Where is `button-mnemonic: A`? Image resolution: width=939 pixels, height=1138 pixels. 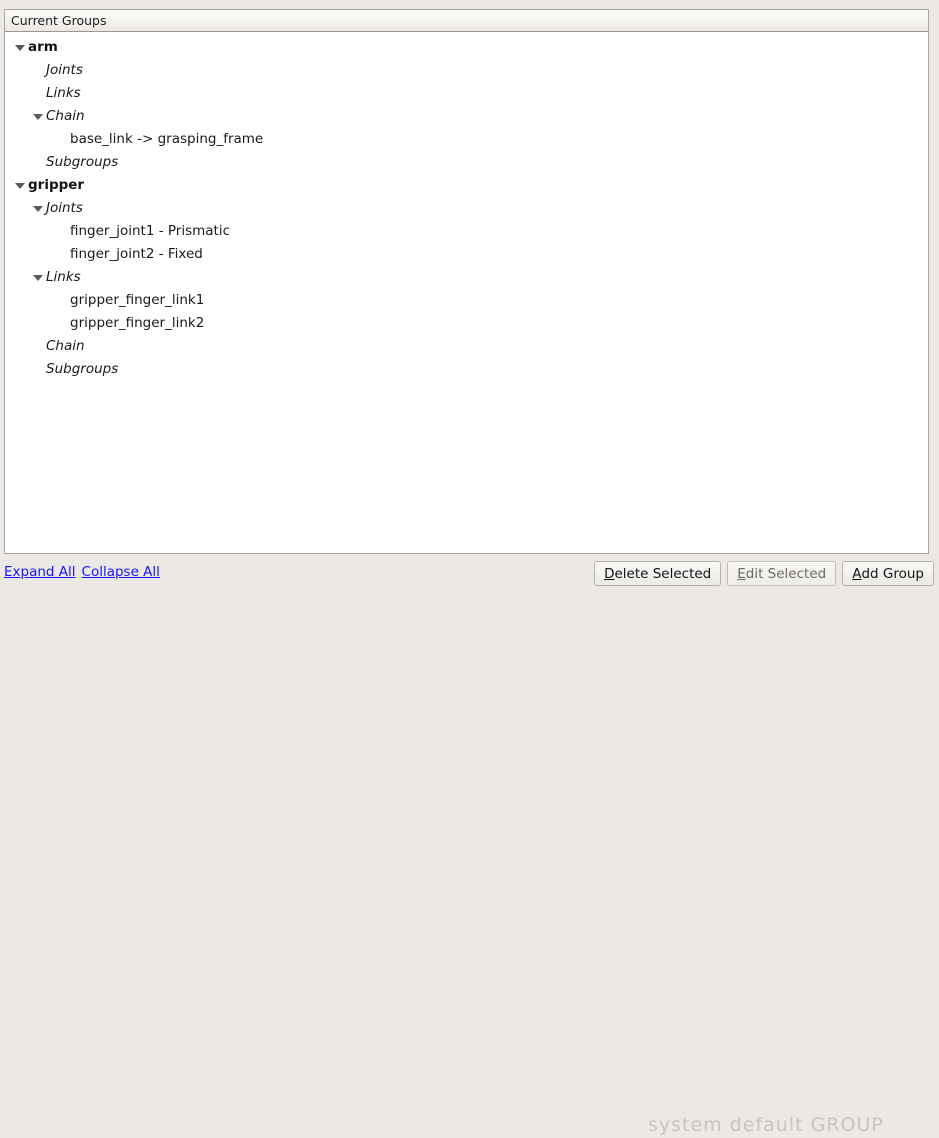 button-mnemonic: A is located at coordinates (857, 573).